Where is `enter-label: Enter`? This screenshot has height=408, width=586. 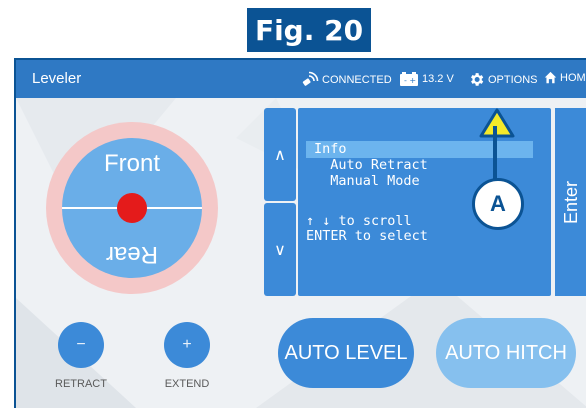 enter-label: Enter is located at coordinates (571, 202).